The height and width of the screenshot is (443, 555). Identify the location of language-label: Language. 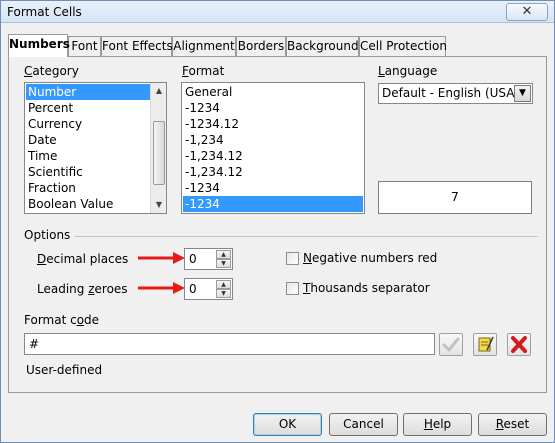
(408, 71).